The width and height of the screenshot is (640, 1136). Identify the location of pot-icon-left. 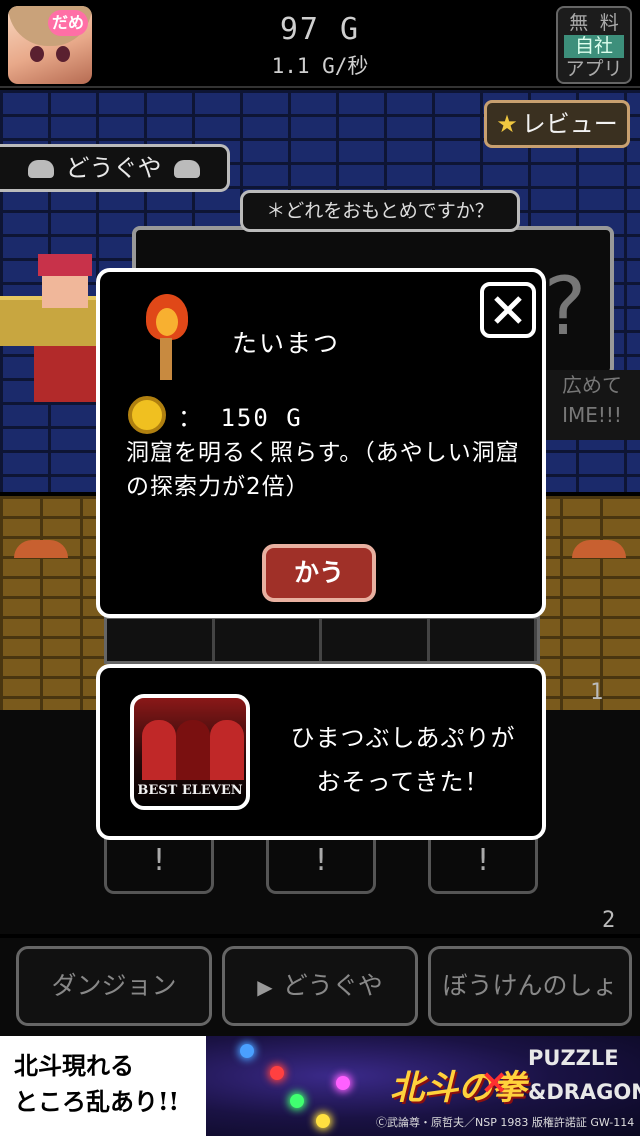
(40, 169).